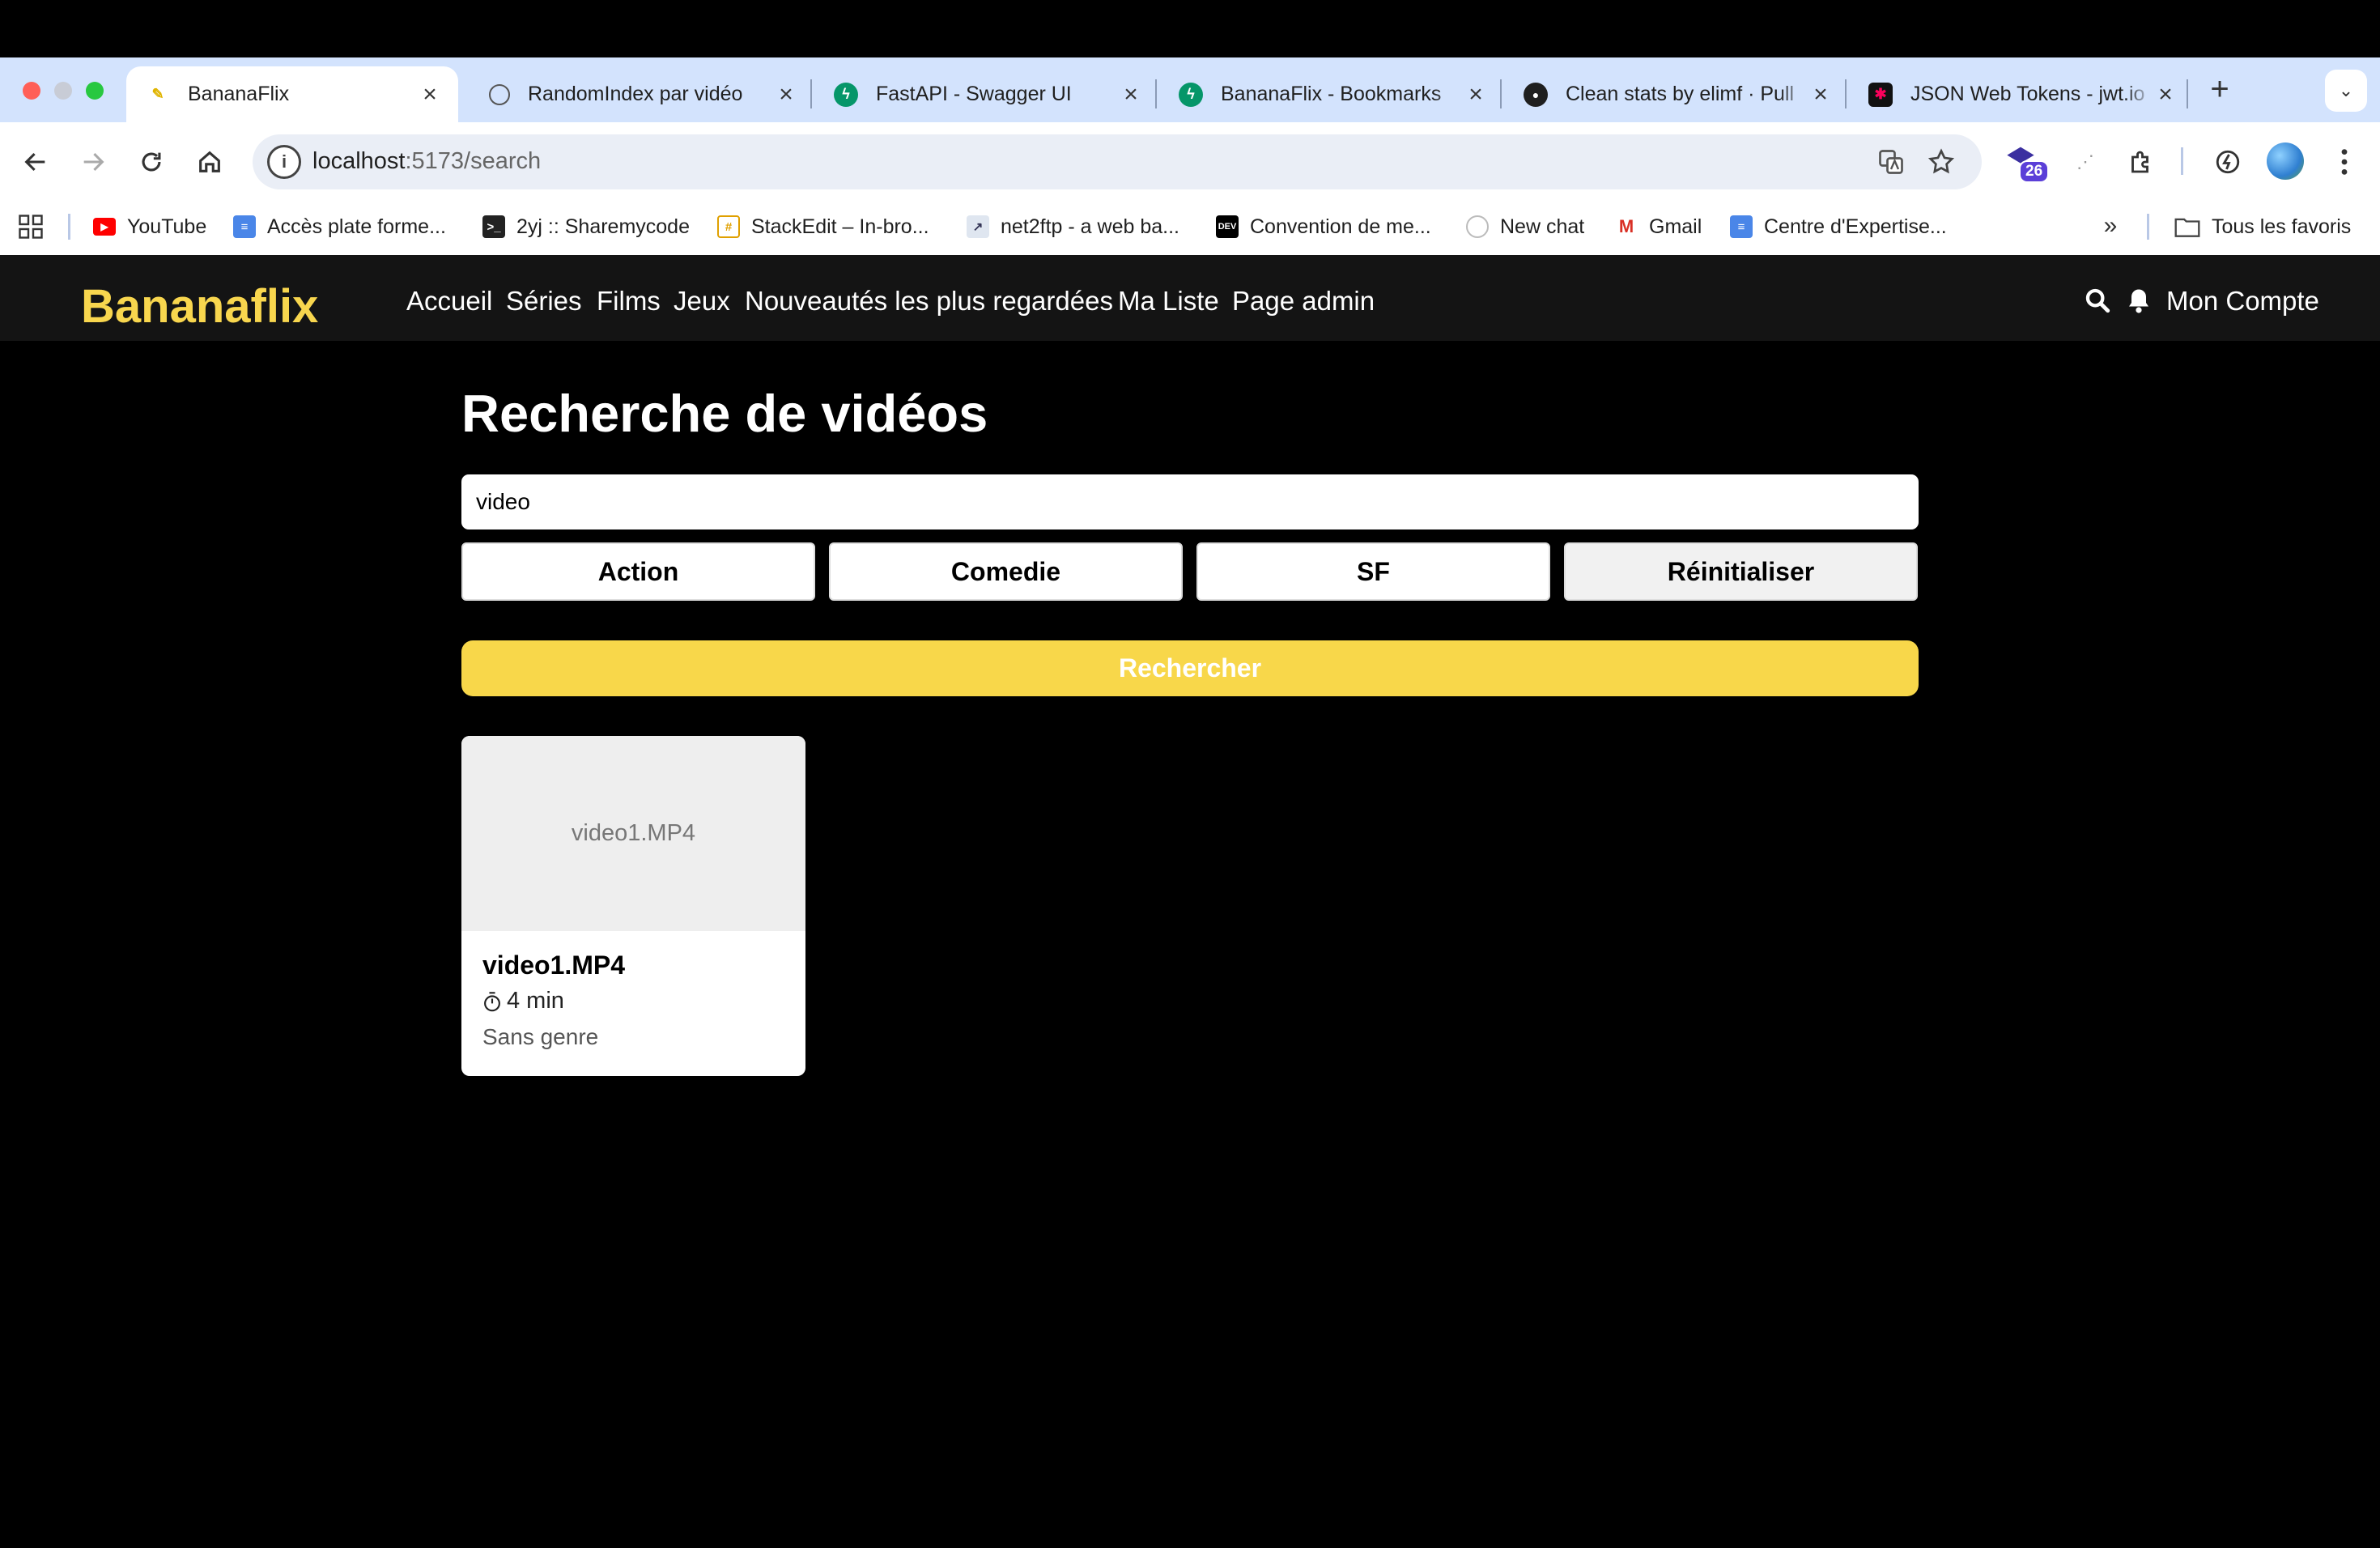  Describe the element at coordinates (633, 834) in the screenshot. I see `video-thumbnail: video1.MP4` at that location.